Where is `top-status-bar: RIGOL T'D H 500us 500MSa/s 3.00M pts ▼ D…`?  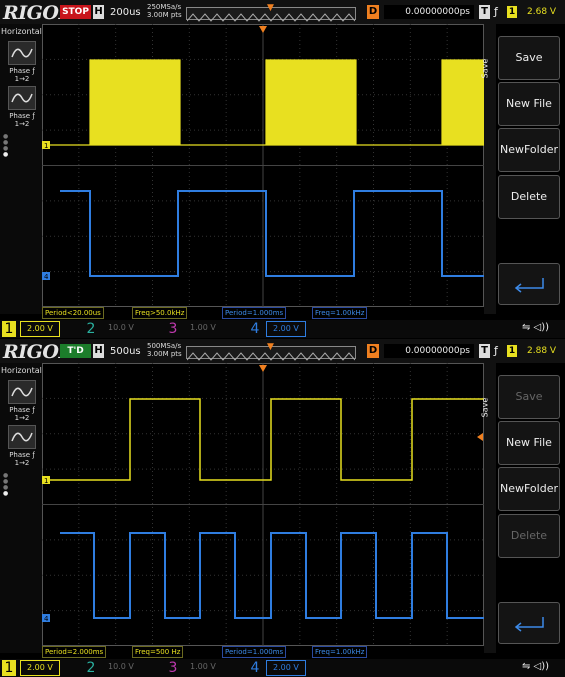
top-status-bar: RIGOL T'D H 500us 500MSa/s 3.00M pts ▼ D… is located at coordinates (282, 351).